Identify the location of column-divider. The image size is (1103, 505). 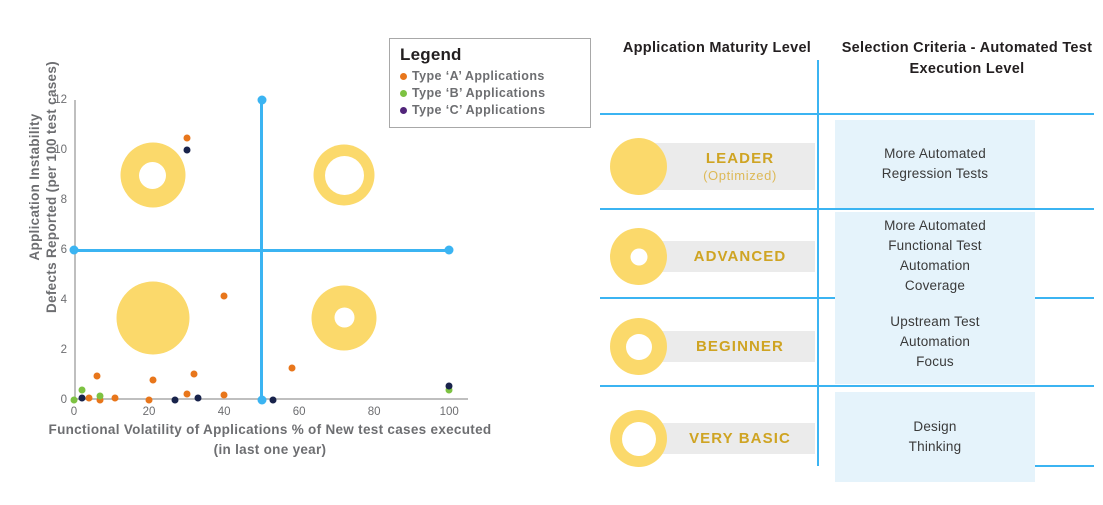
(818, 263).